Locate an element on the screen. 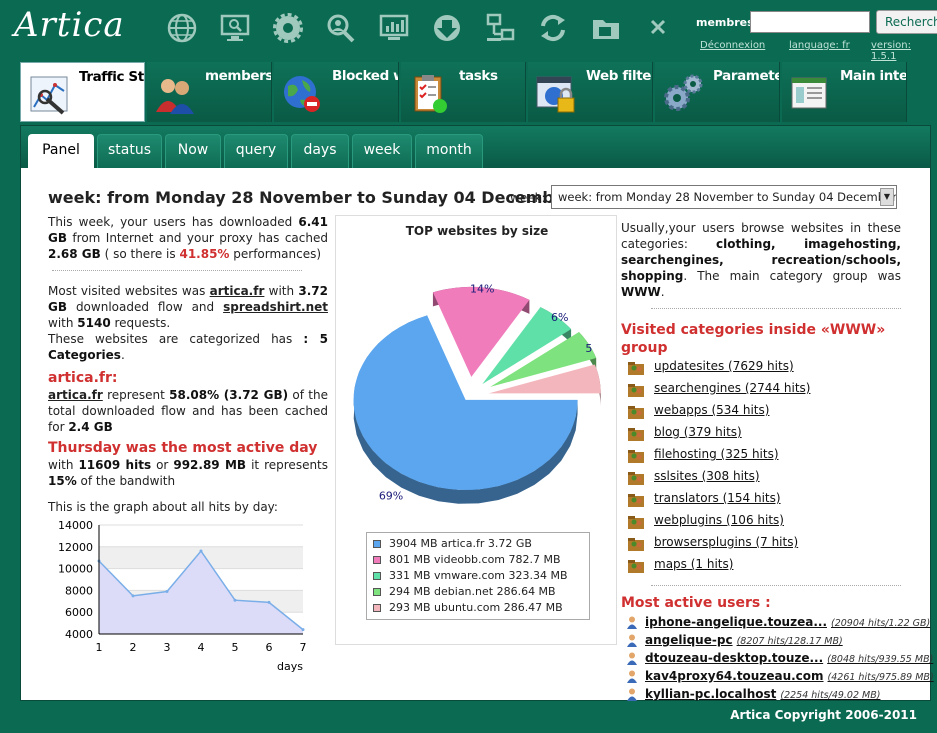  category-link: browsersplugins (7 hits) is located at coordinates (726, 542).